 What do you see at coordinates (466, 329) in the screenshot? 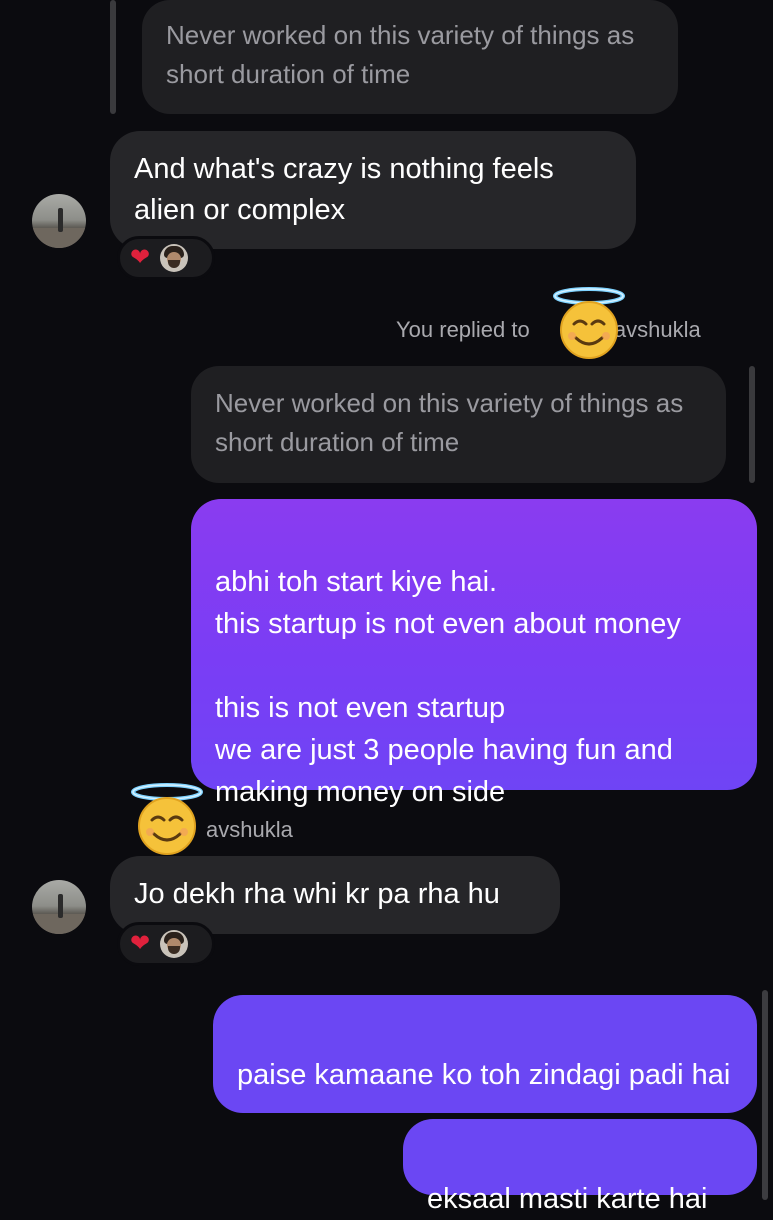
I see `reply-meta-prefix: You replied to` at bounding box center [466, 329].